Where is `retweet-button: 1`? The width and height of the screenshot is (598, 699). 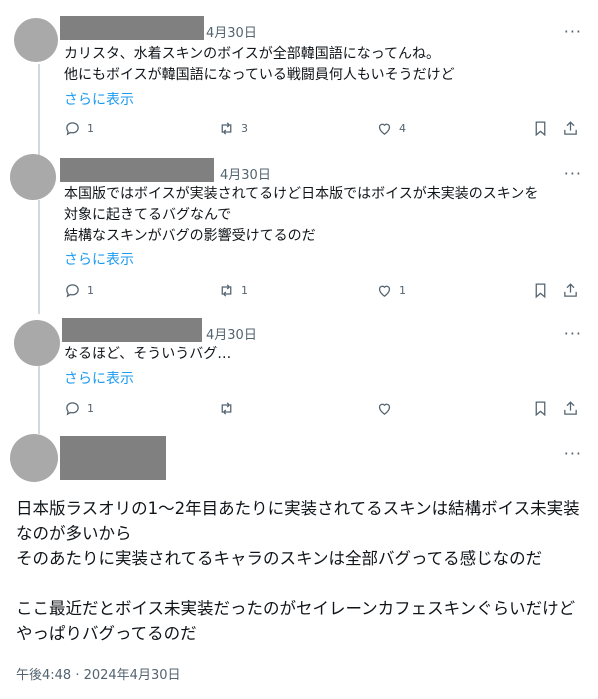 retweet-button: 1 is located at coordinates (233, 290).